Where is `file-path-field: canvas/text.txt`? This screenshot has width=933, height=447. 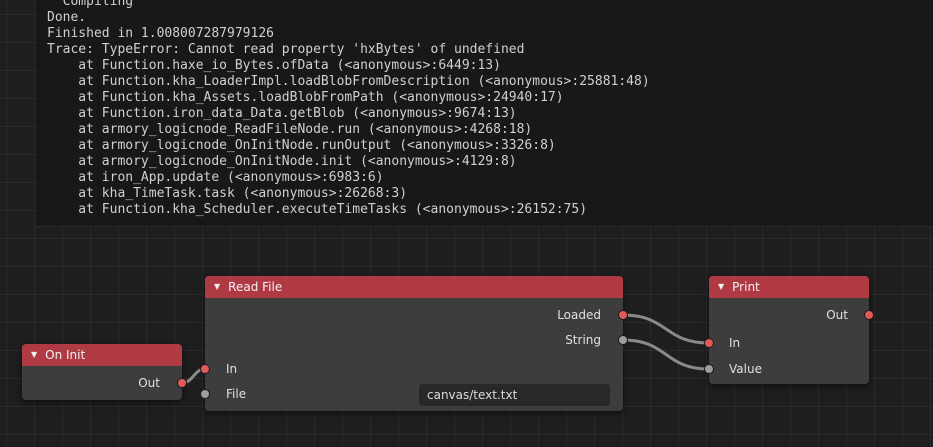 file-path-field: canvas/text.txt is located at coordinates (514, 395).